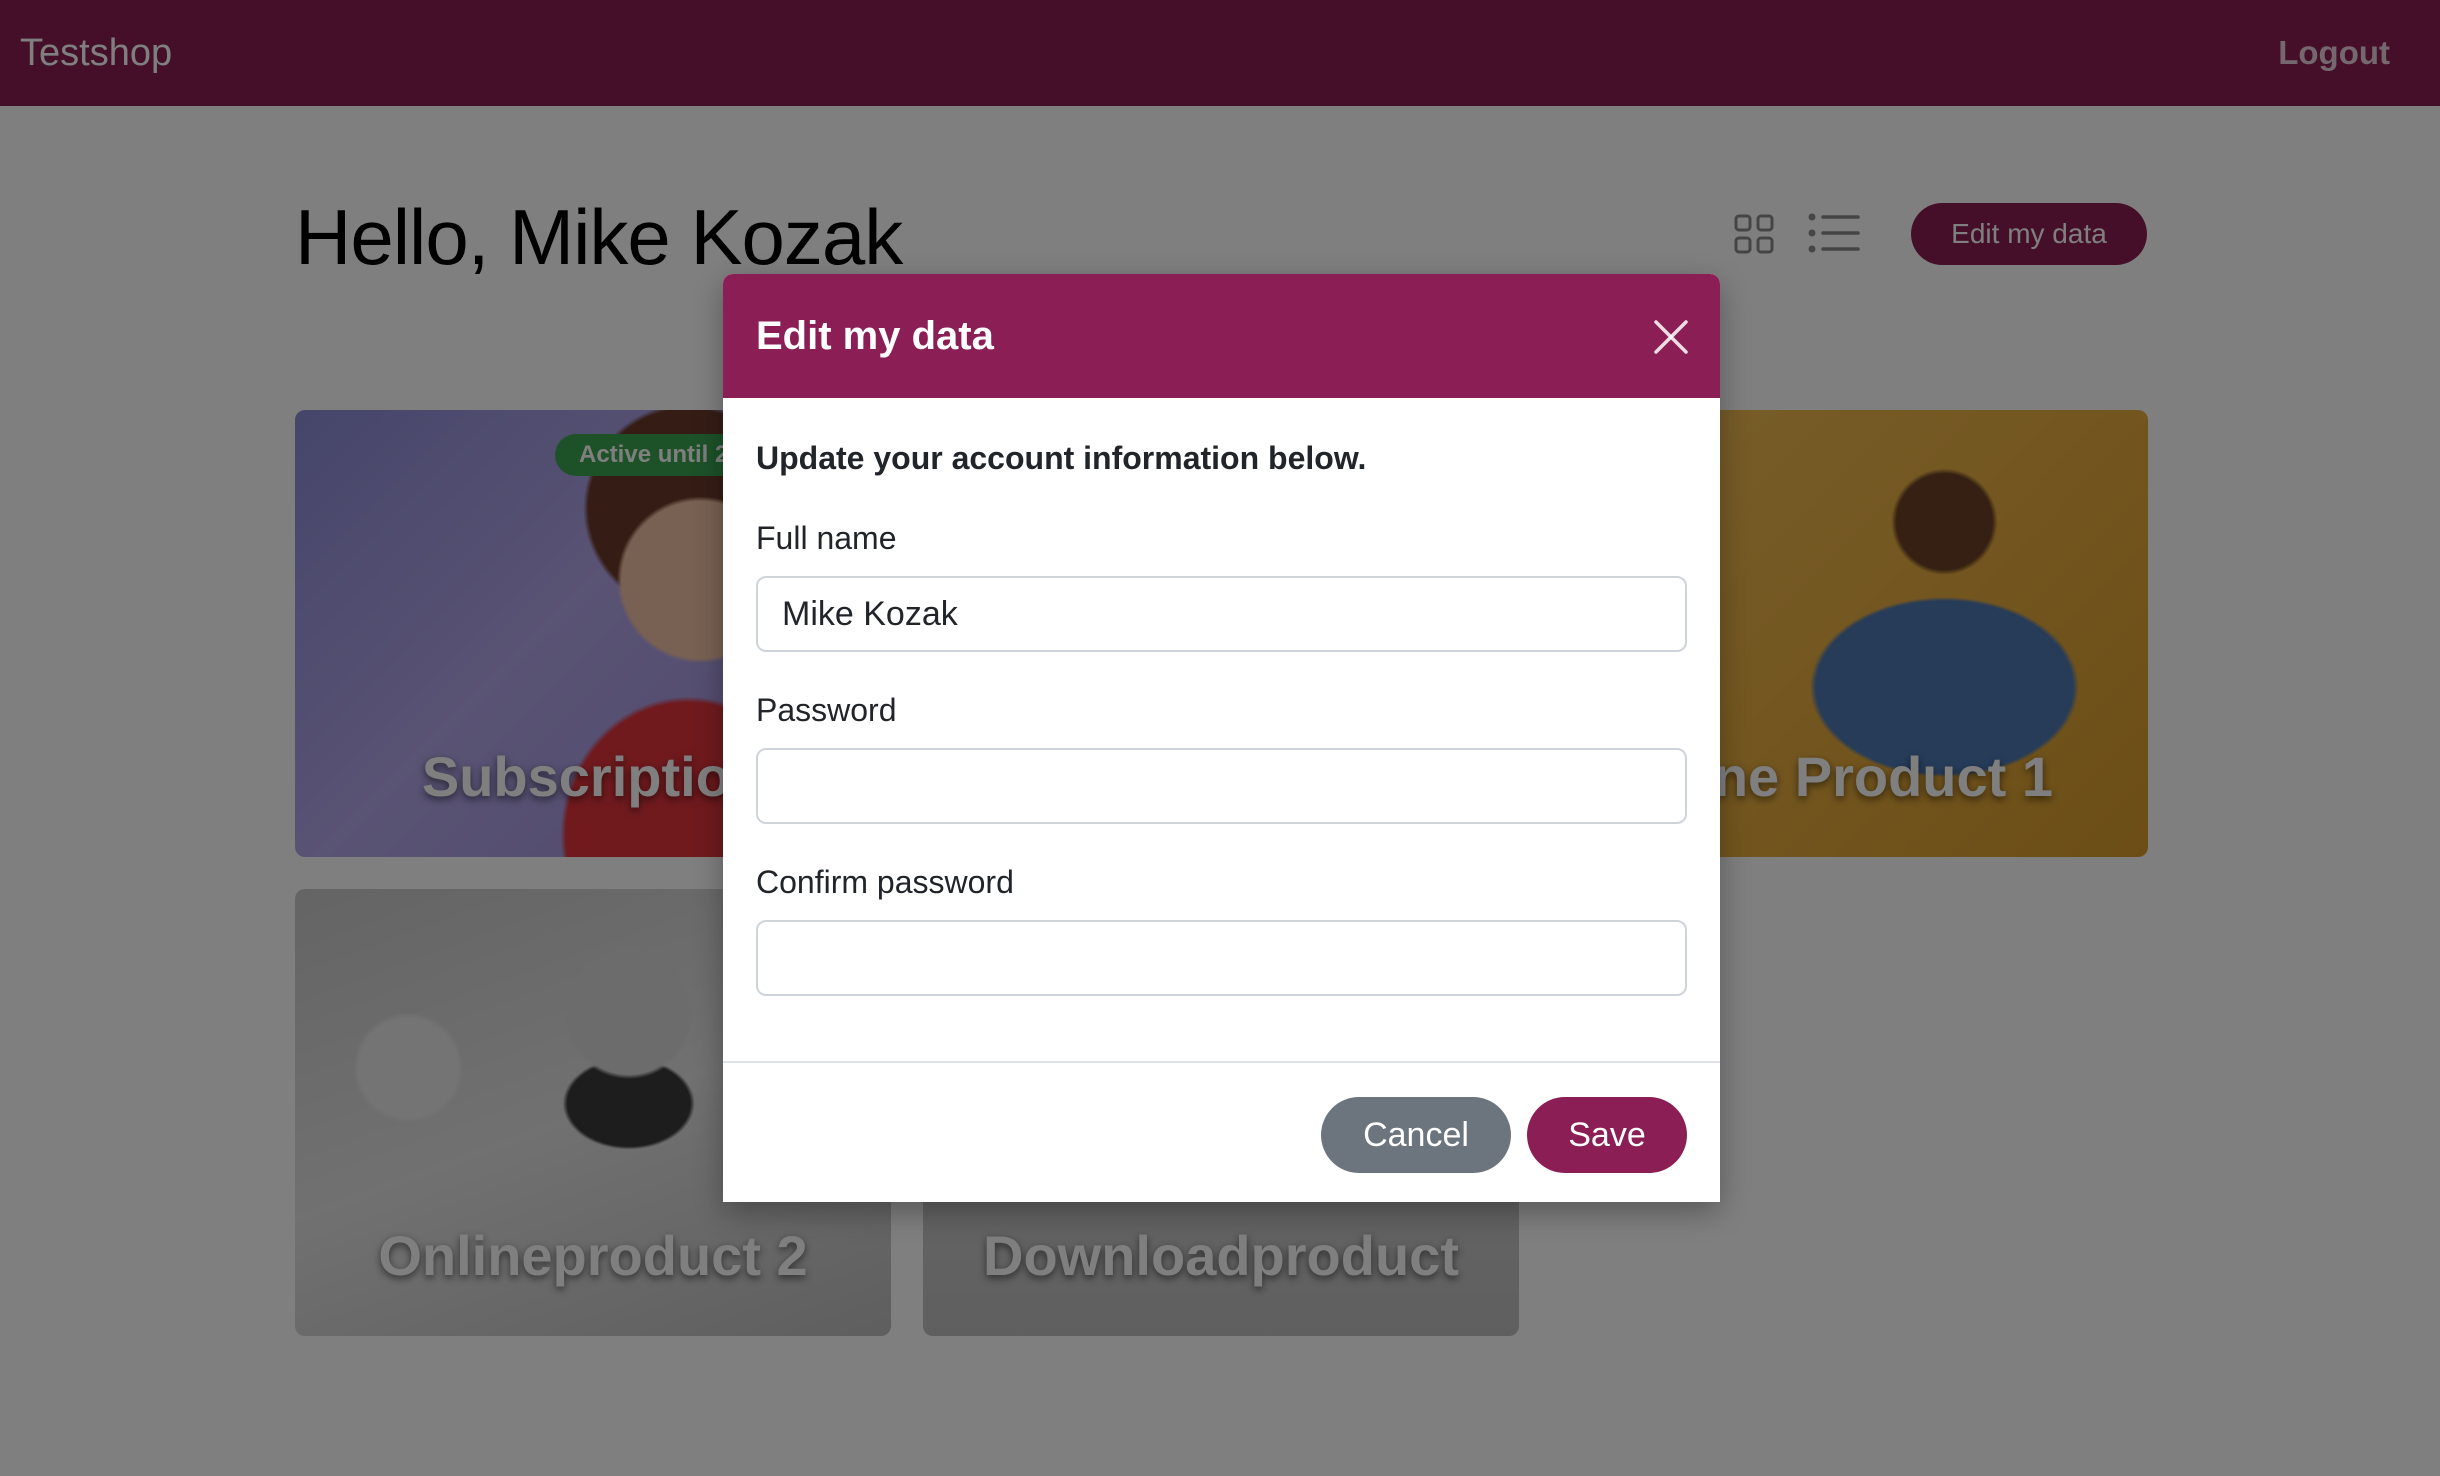 The image size is (2440, 1476). Describe the element at coordinates (1221, 1131) in the screenshot. I see `modal-footer: Cancel Save` at that location.